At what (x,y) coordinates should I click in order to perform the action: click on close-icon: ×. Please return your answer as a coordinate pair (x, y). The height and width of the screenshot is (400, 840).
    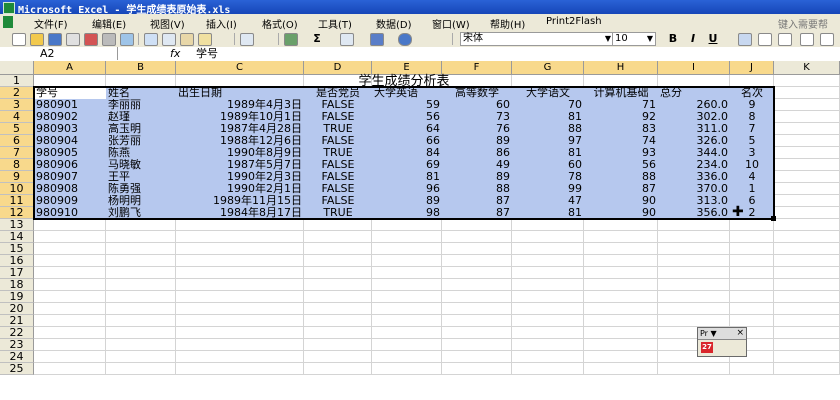
    Looking at the image, I should click on (740, 333).